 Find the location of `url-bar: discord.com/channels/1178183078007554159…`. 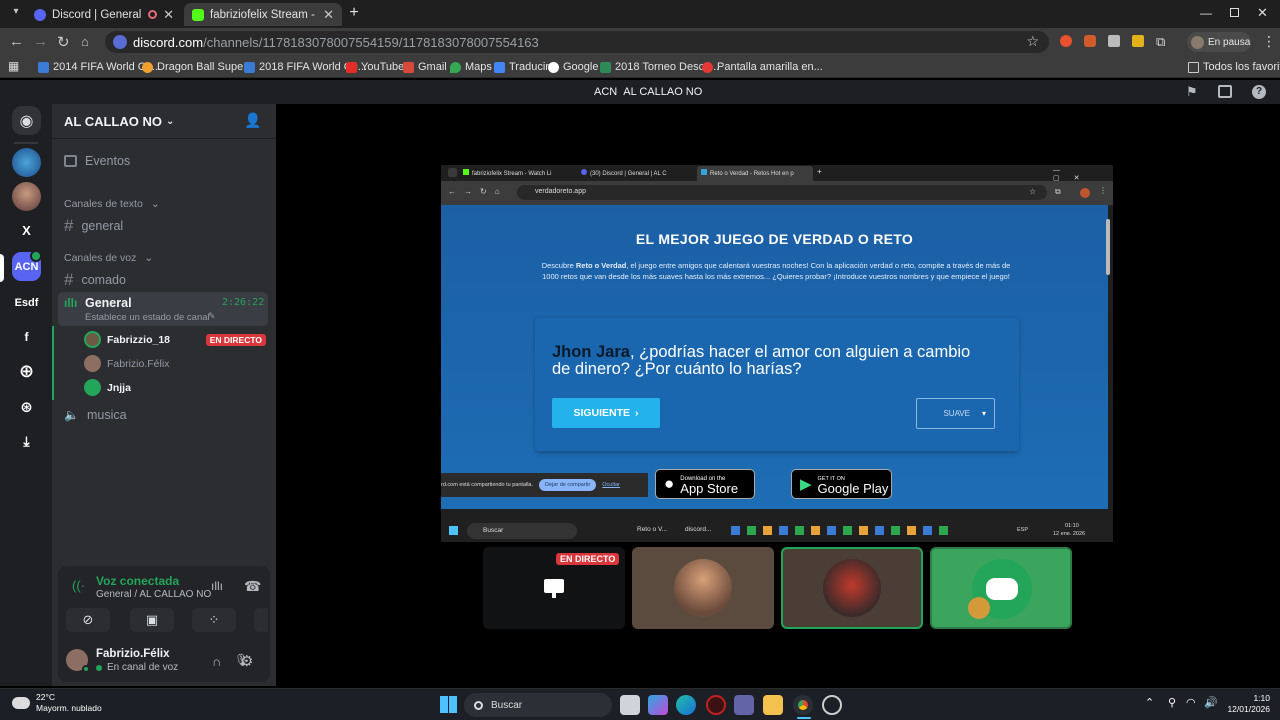

url-bar: discord.com/channels/1178183078007554159… is located at coordinates (577, 42).